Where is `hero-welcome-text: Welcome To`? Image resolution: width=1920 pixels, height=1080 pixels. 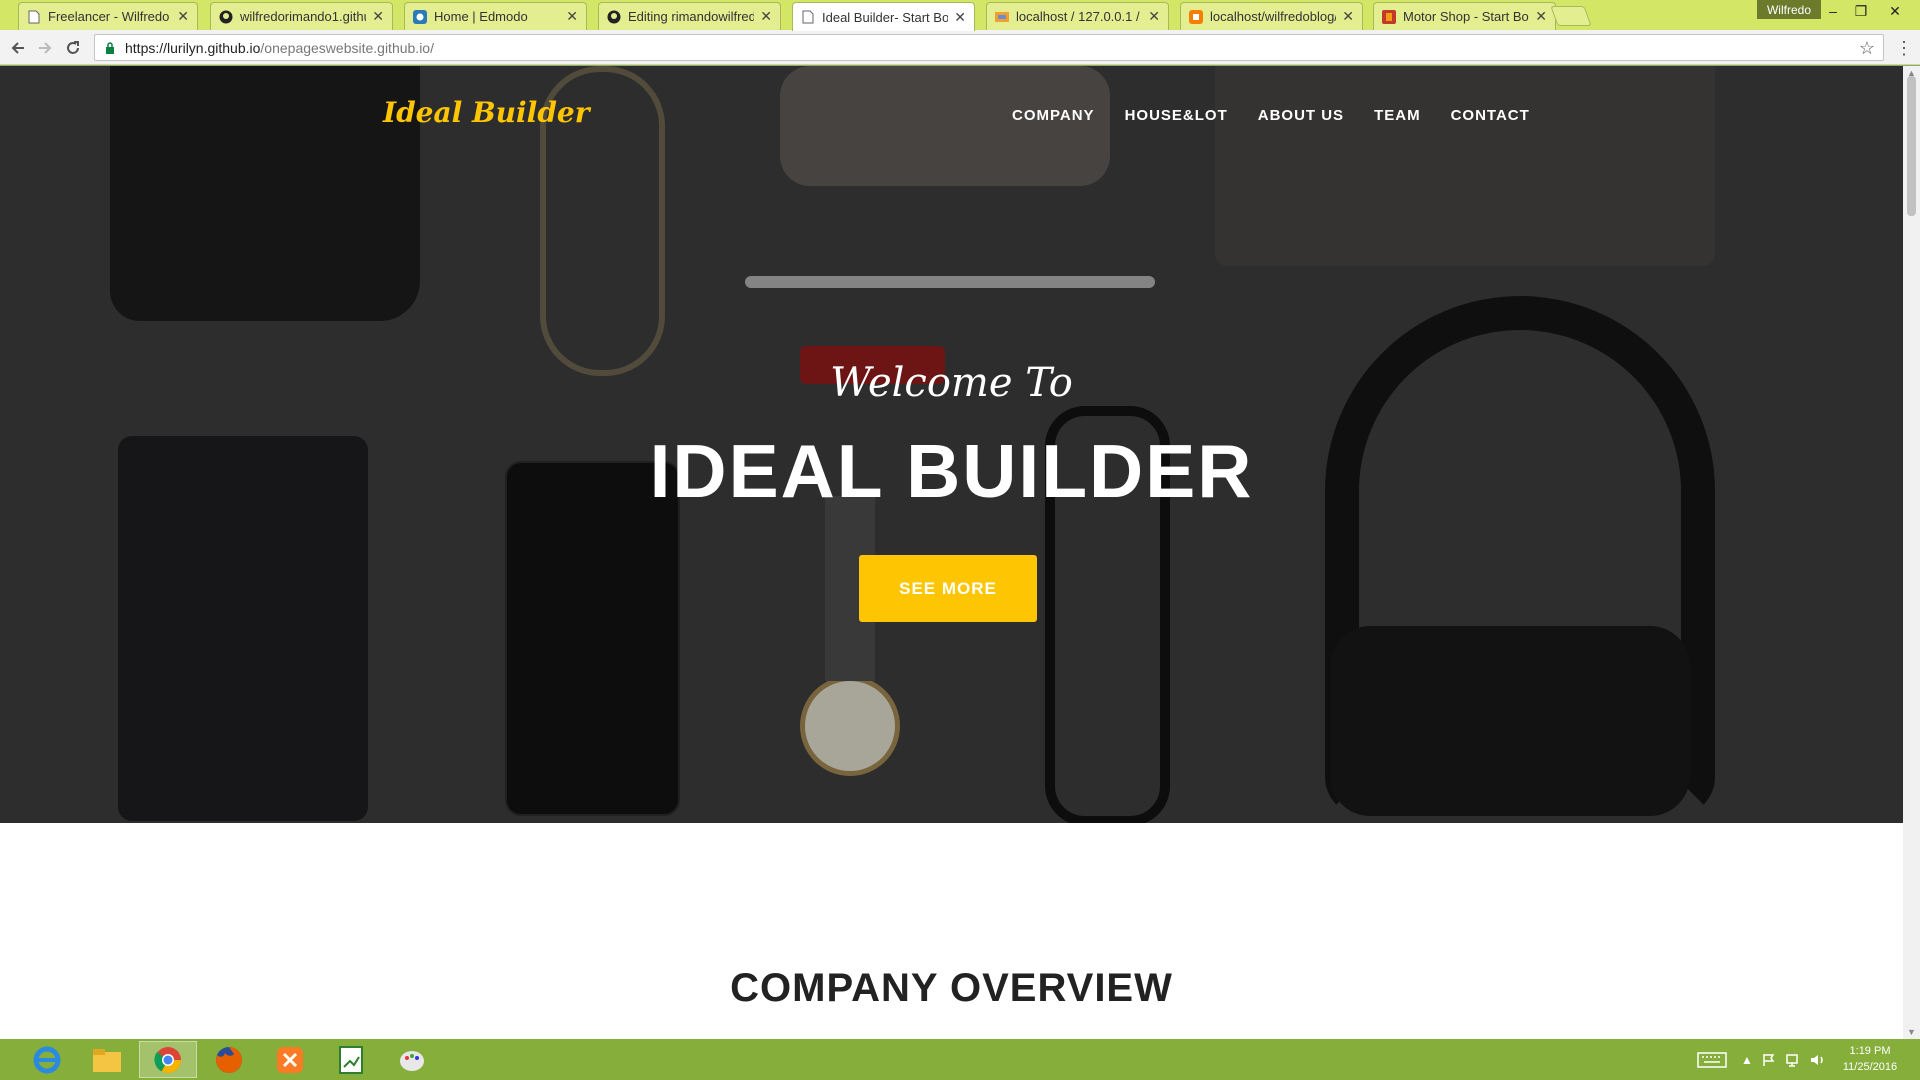 hero-welcome-text: Welcome To is located at coordinates (951, 383).